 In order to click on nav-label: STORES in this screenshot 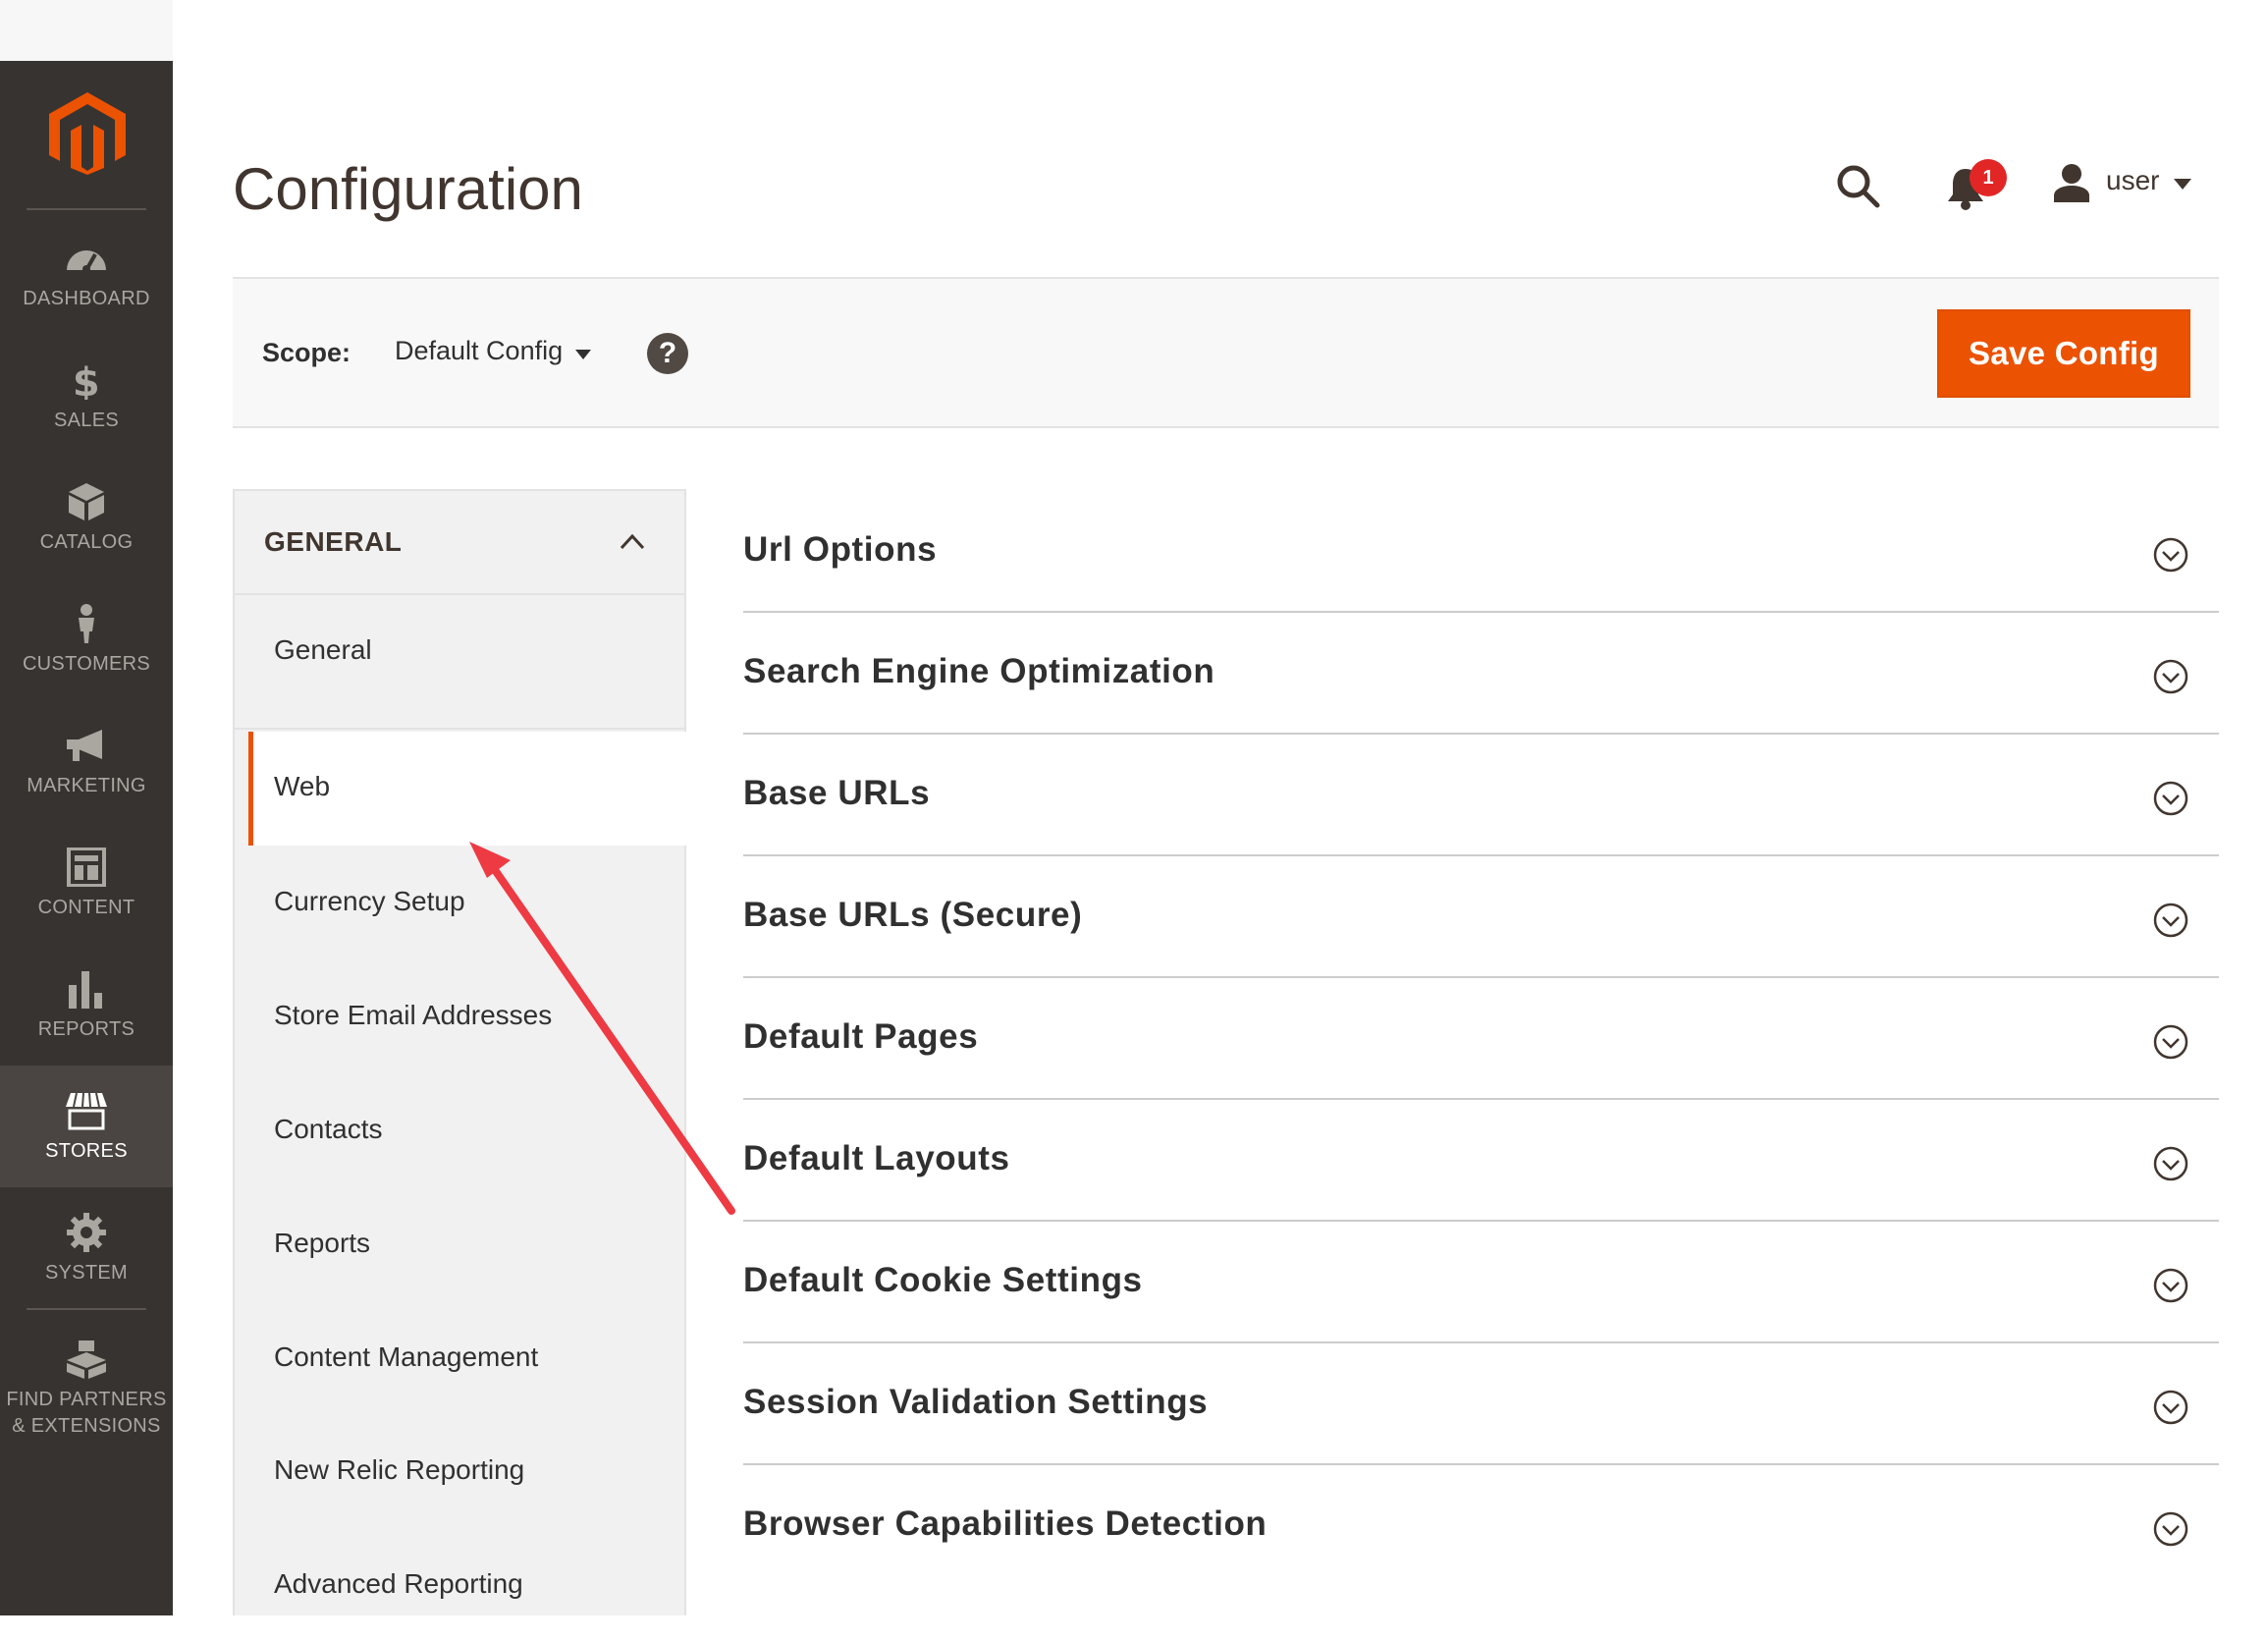, I will do `click(87, 1150)`.